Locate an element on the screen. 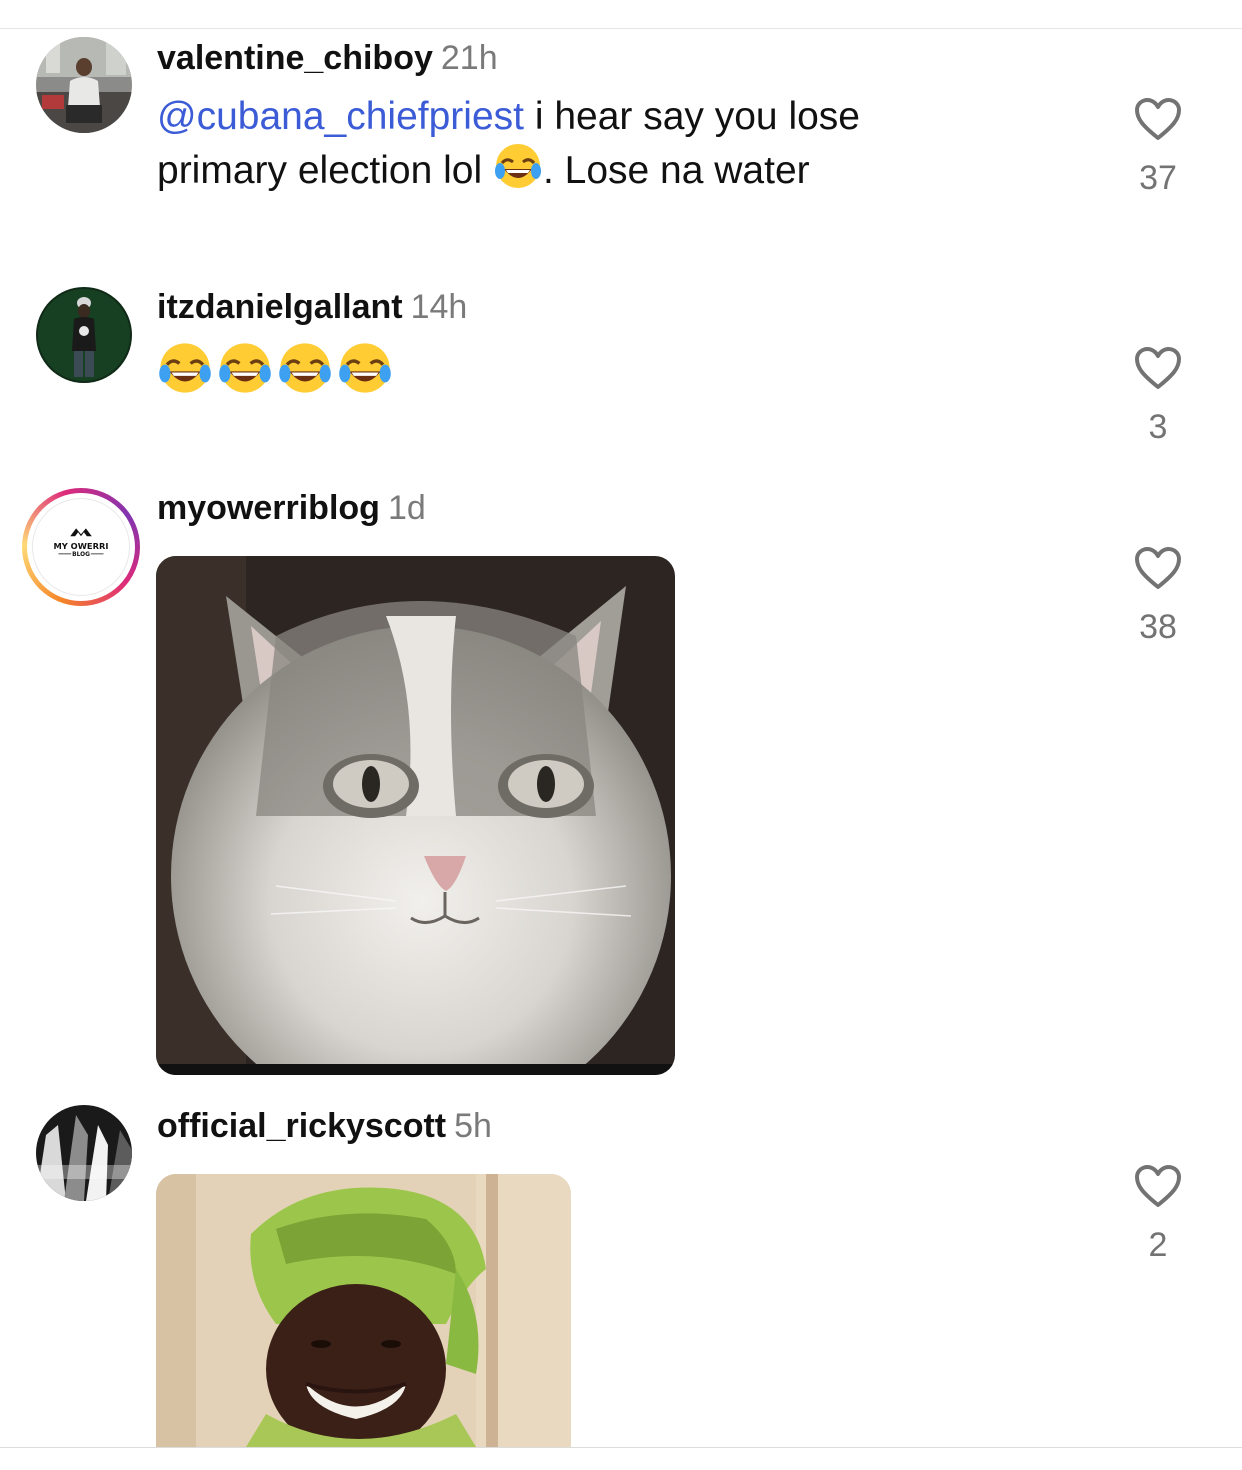  comment-meta: official_rickyscott 5h is located at coordinates (324, 1126).